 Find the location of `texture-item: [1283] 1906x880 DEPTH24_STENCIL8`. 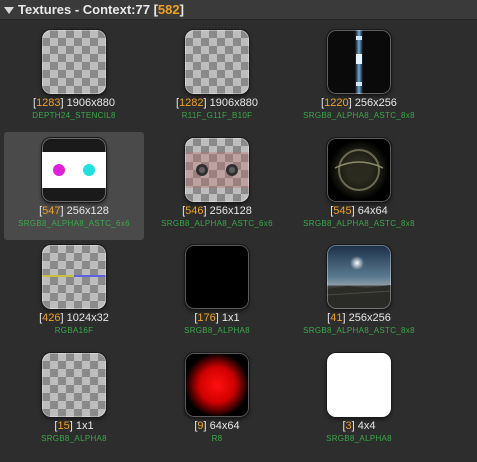

texture-item: [1283] 1906x880 DEPTH24_STENCIL8 is located at coordinates (74, 78).